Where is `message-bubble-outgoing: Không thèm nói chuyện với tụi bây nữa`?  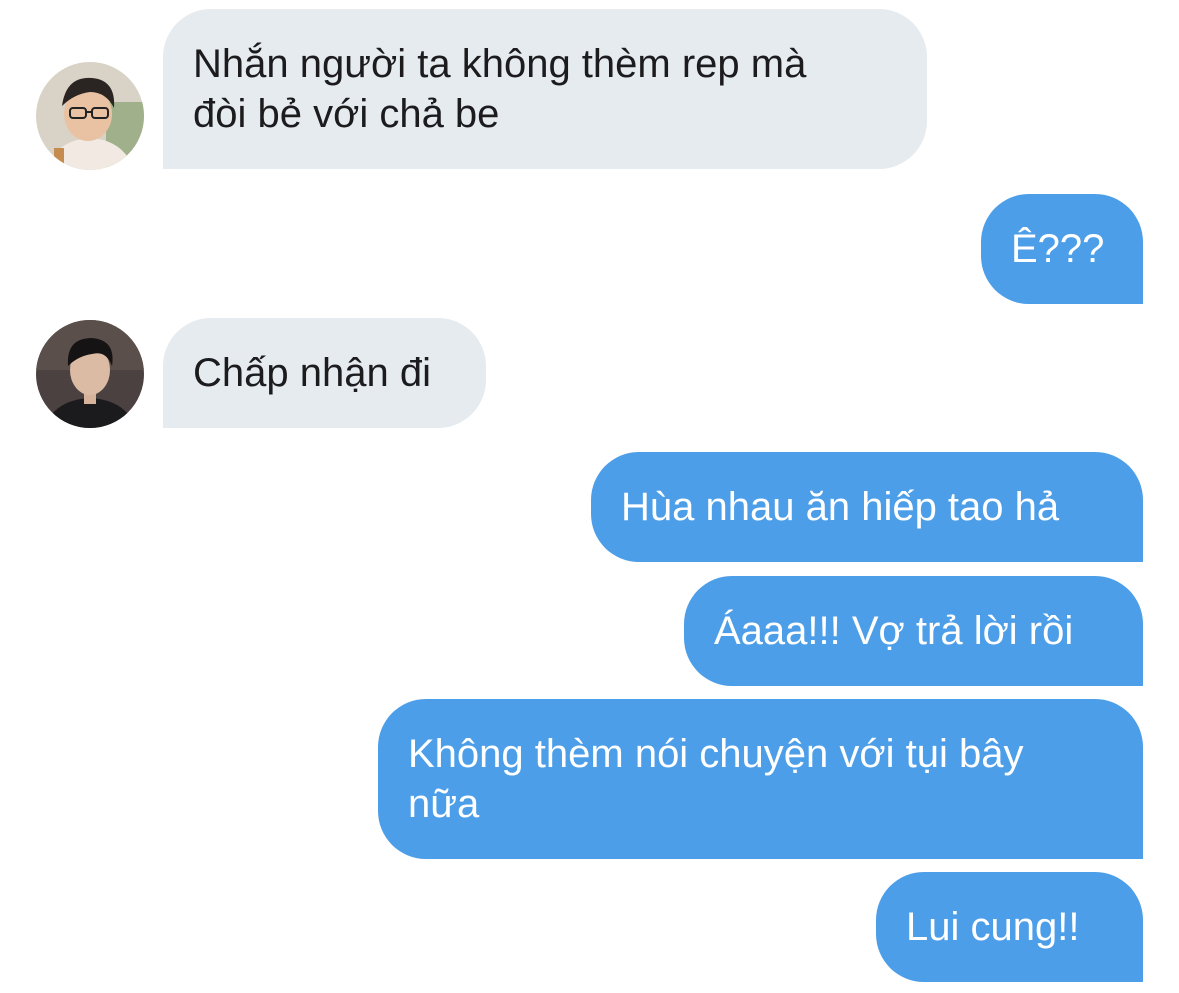
message-bubble-outgoing: Không thèm nói chuyện với tụi bây nữa is located at coordinates (760, 779).